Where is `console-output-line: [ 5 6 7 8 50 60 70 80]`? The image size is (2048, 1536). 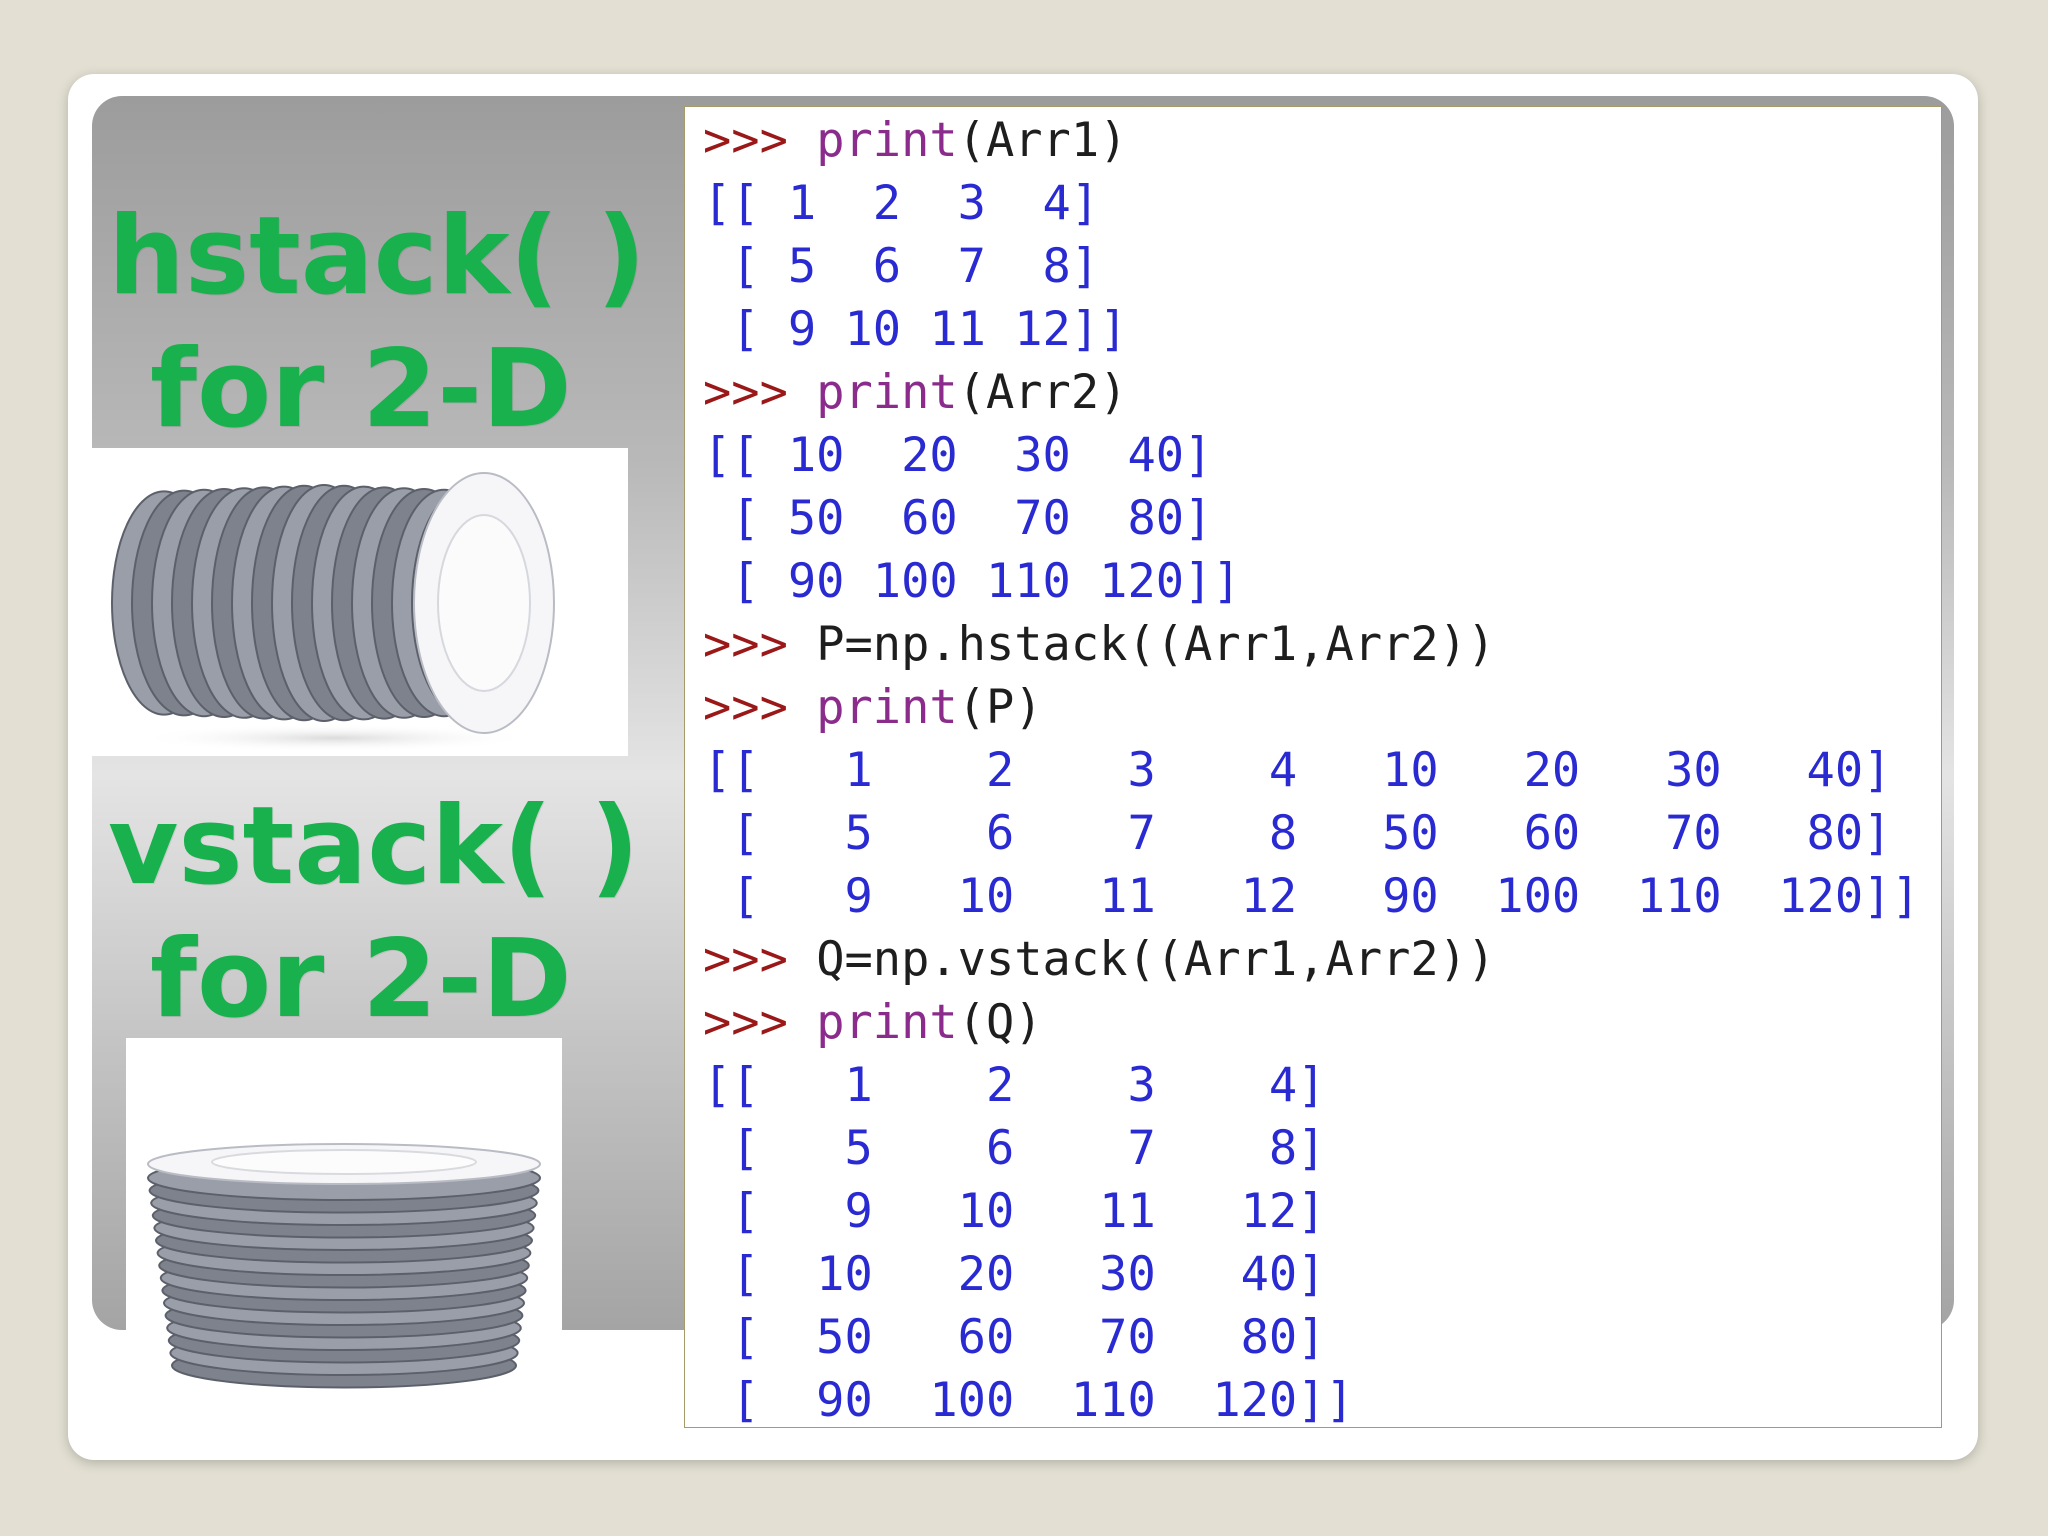
console-output-line: [ 5 6 7 8 50 60 70 80] is located at coordinates (1297, 833).